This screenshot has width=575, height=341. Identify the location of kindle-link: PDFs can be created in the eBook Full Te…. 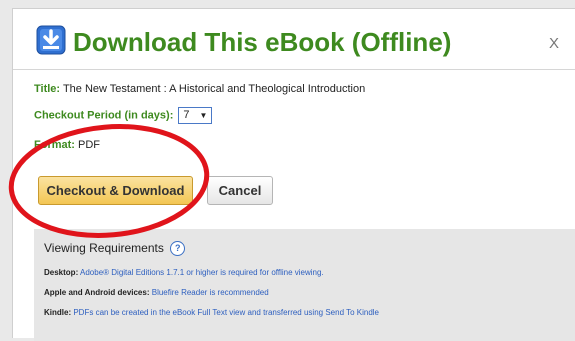
(226, 312).